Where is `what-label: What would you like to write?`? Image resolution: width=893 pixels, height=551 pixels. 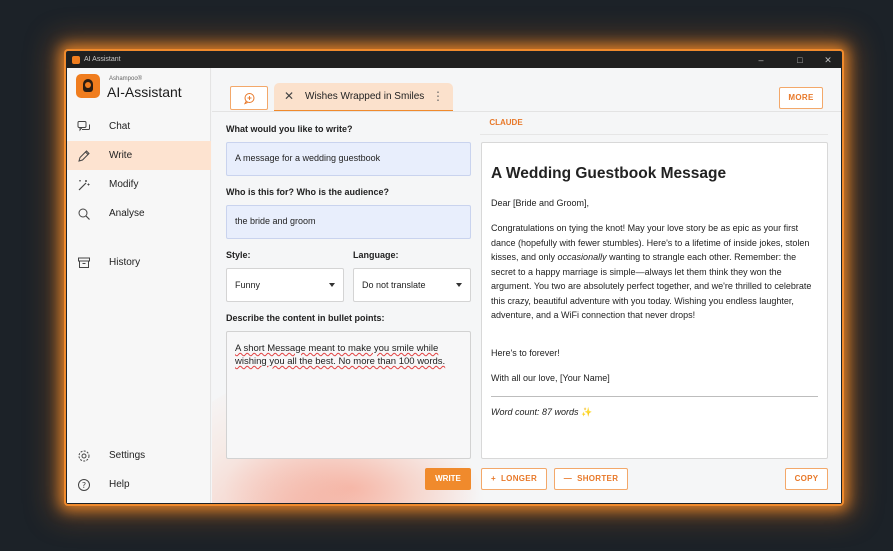 what-label: What would you like to write? is located at coordinates (289, 129).